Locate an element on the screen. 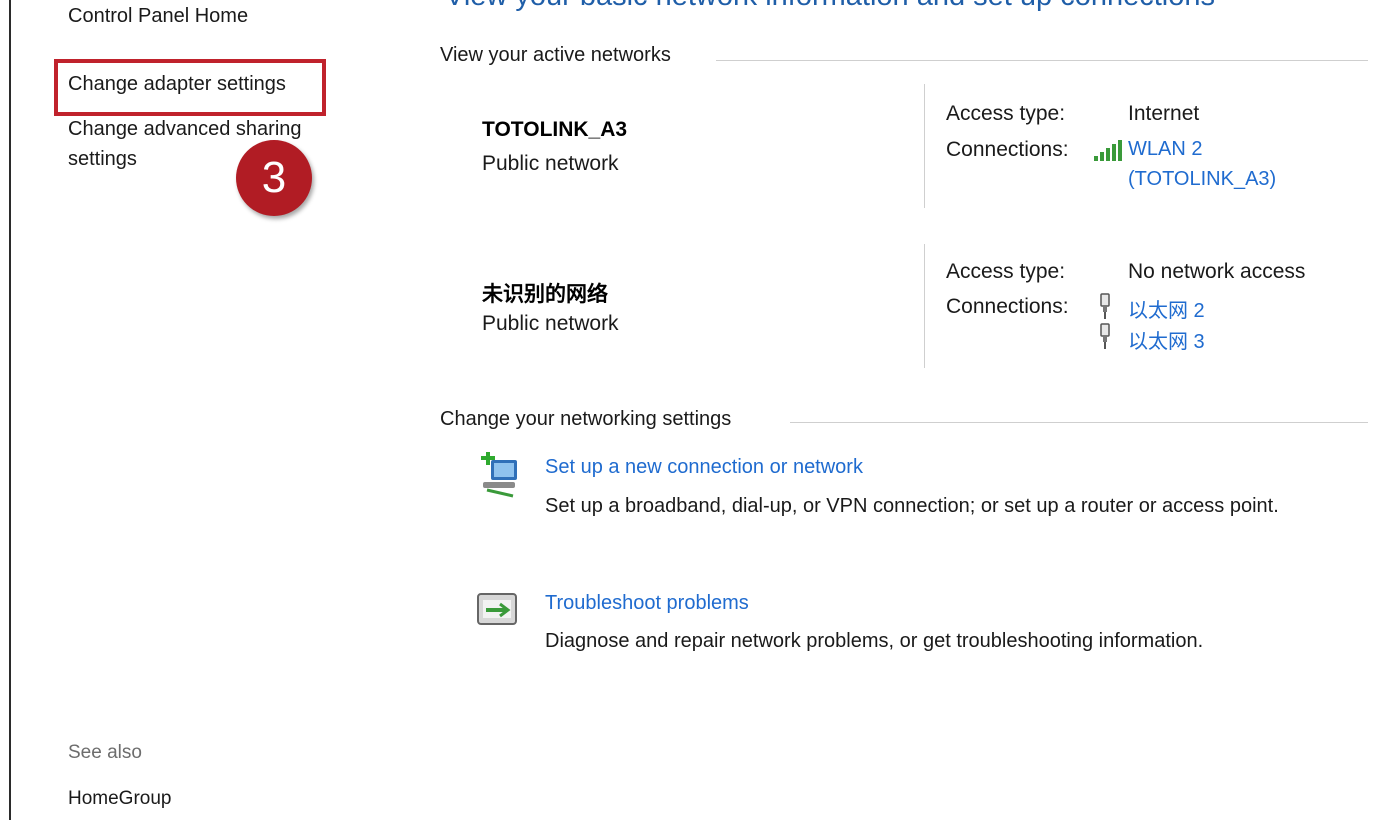  troubleshoot-link: Troubleshoot problems is located at coordinates (647, 603).